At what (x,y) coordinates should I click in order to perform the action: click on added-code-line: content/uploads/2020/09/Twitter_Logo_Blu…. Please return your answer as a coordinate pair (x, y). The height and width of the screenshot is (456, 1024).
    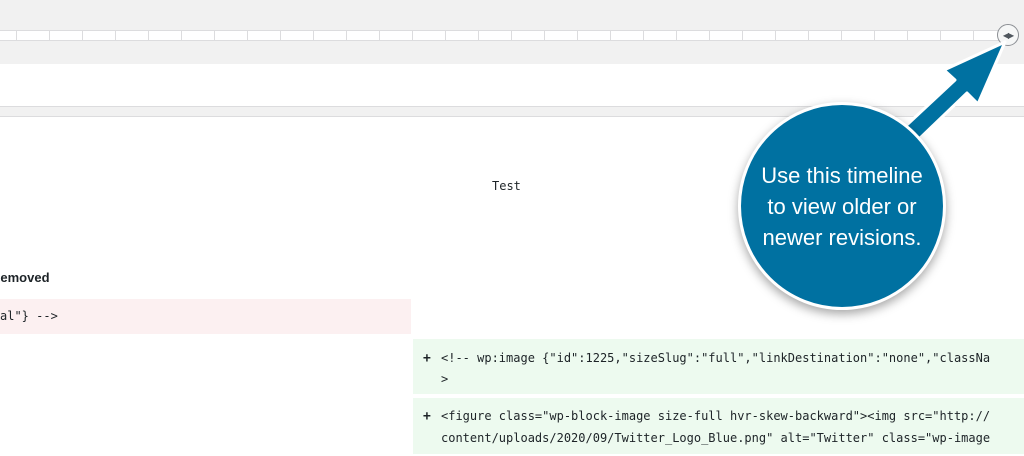
    Looking at the image, I should click on (716, 438).